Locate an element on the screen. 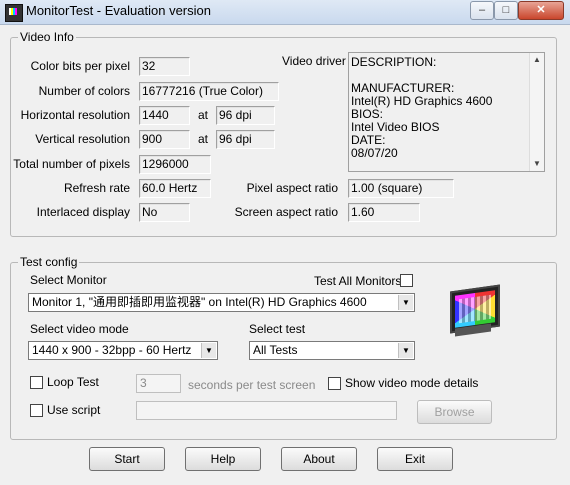  maximize-button: □ is located at coordinates (506, 10).